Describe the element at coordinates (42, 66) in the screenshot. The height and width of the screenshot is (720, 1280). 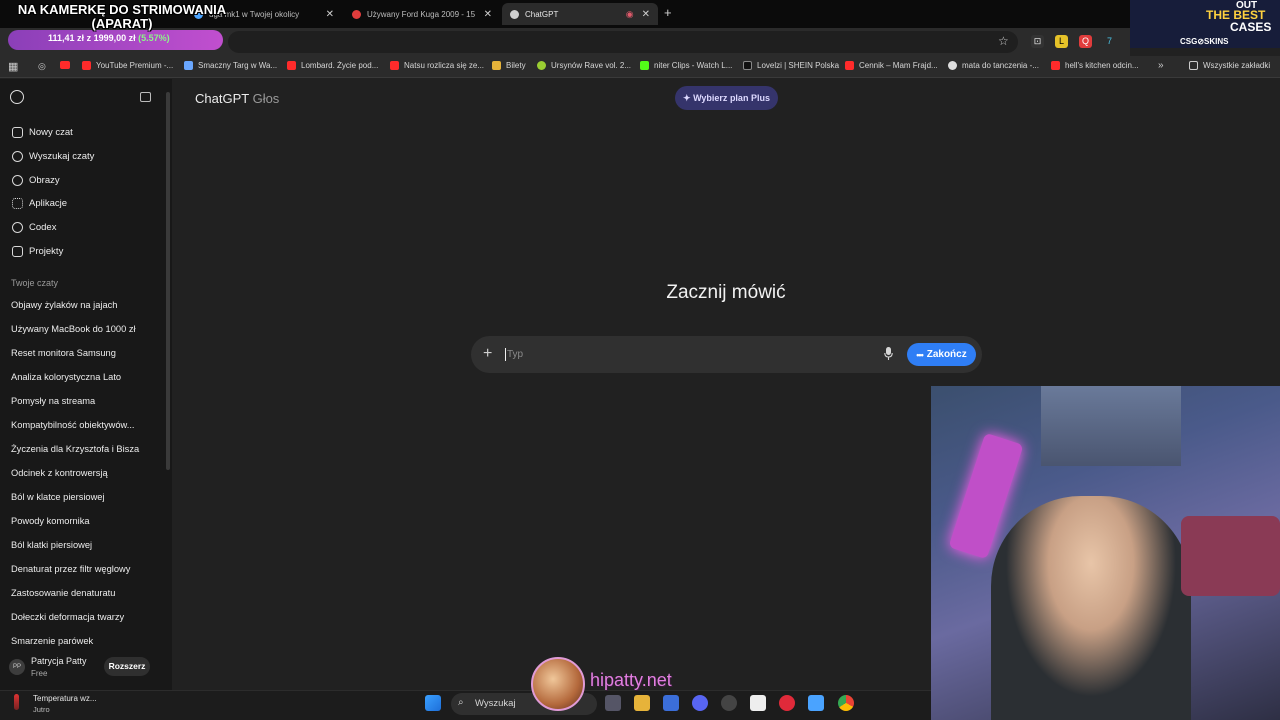
I see `bookmark-icon: ◎` at that location.